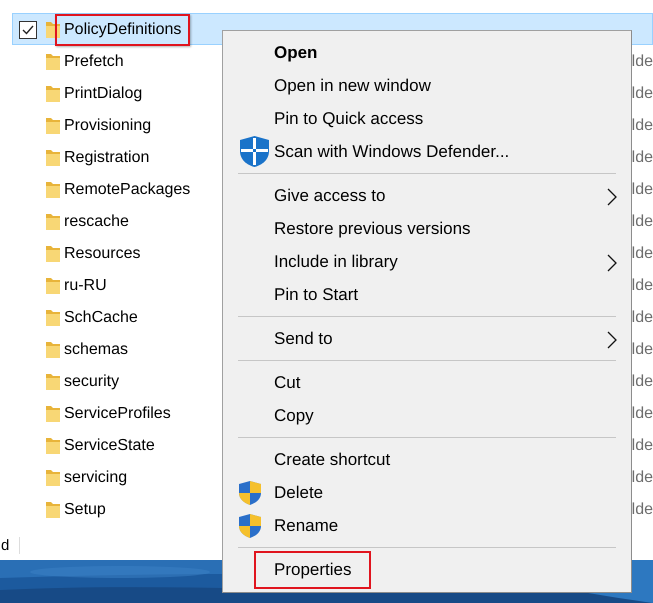 The height and width of the screenshot is (603, 653). What do you see at coordinates (10, 545) in the screenshot?
I see `status-text: d` at bounding box center [10, 545].